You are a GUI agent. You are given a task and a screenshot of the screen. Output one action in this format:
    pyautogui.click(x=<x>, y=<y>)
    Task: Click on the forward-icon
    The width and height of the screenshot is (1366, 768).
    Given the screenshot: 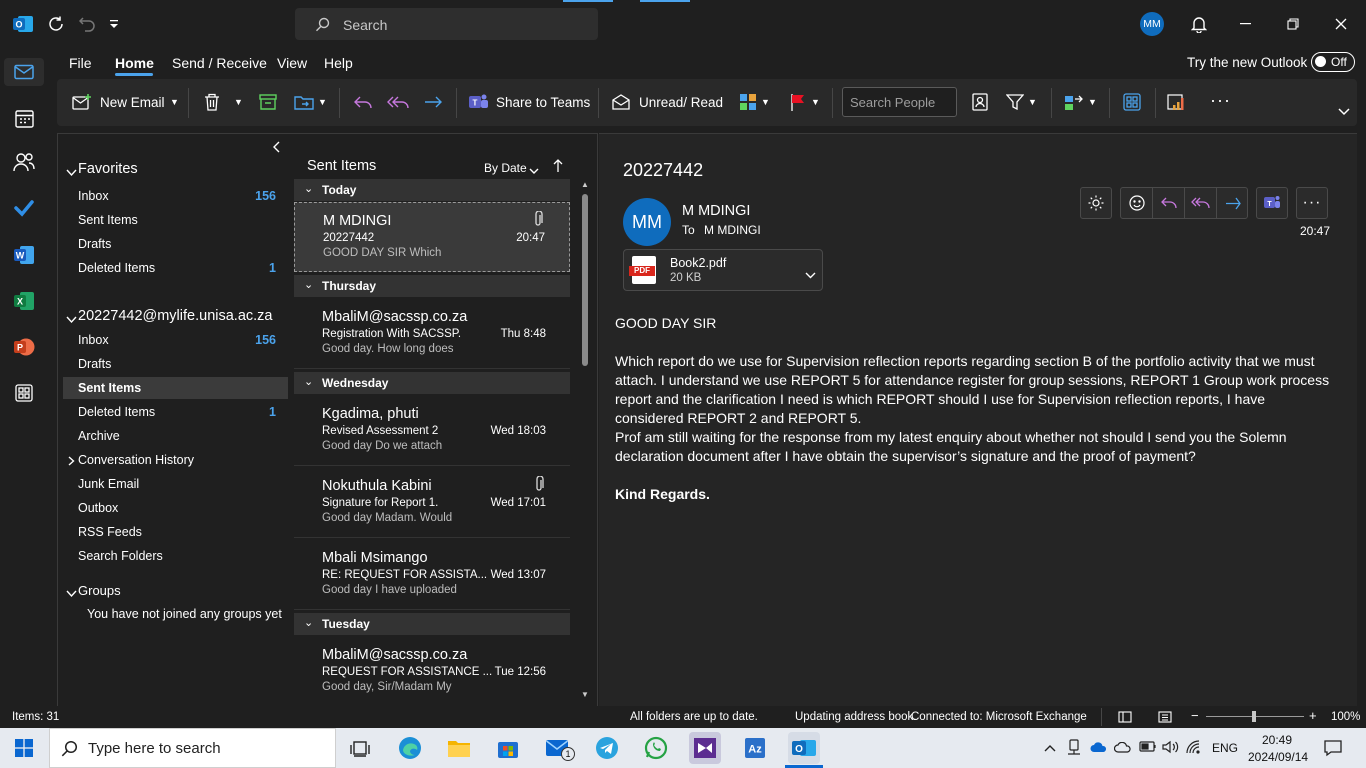 What is the action you would take?
    pyautogui.click(x=433, y=102)
    